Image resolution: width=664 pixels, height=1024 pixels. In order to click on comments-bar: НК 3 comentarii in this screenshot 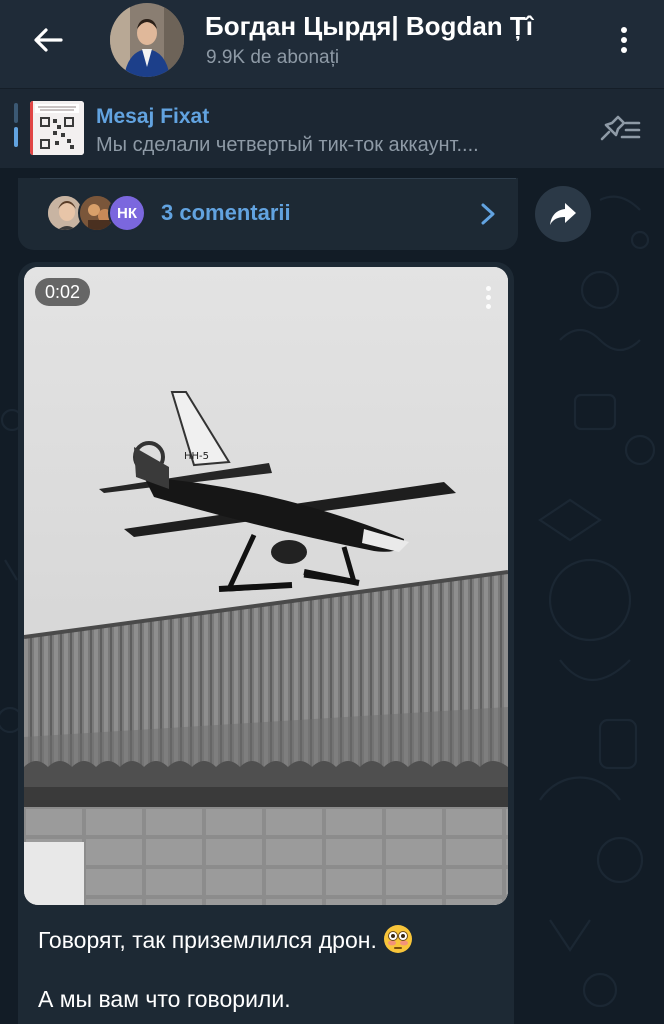, I will do `click(268, 214)`.